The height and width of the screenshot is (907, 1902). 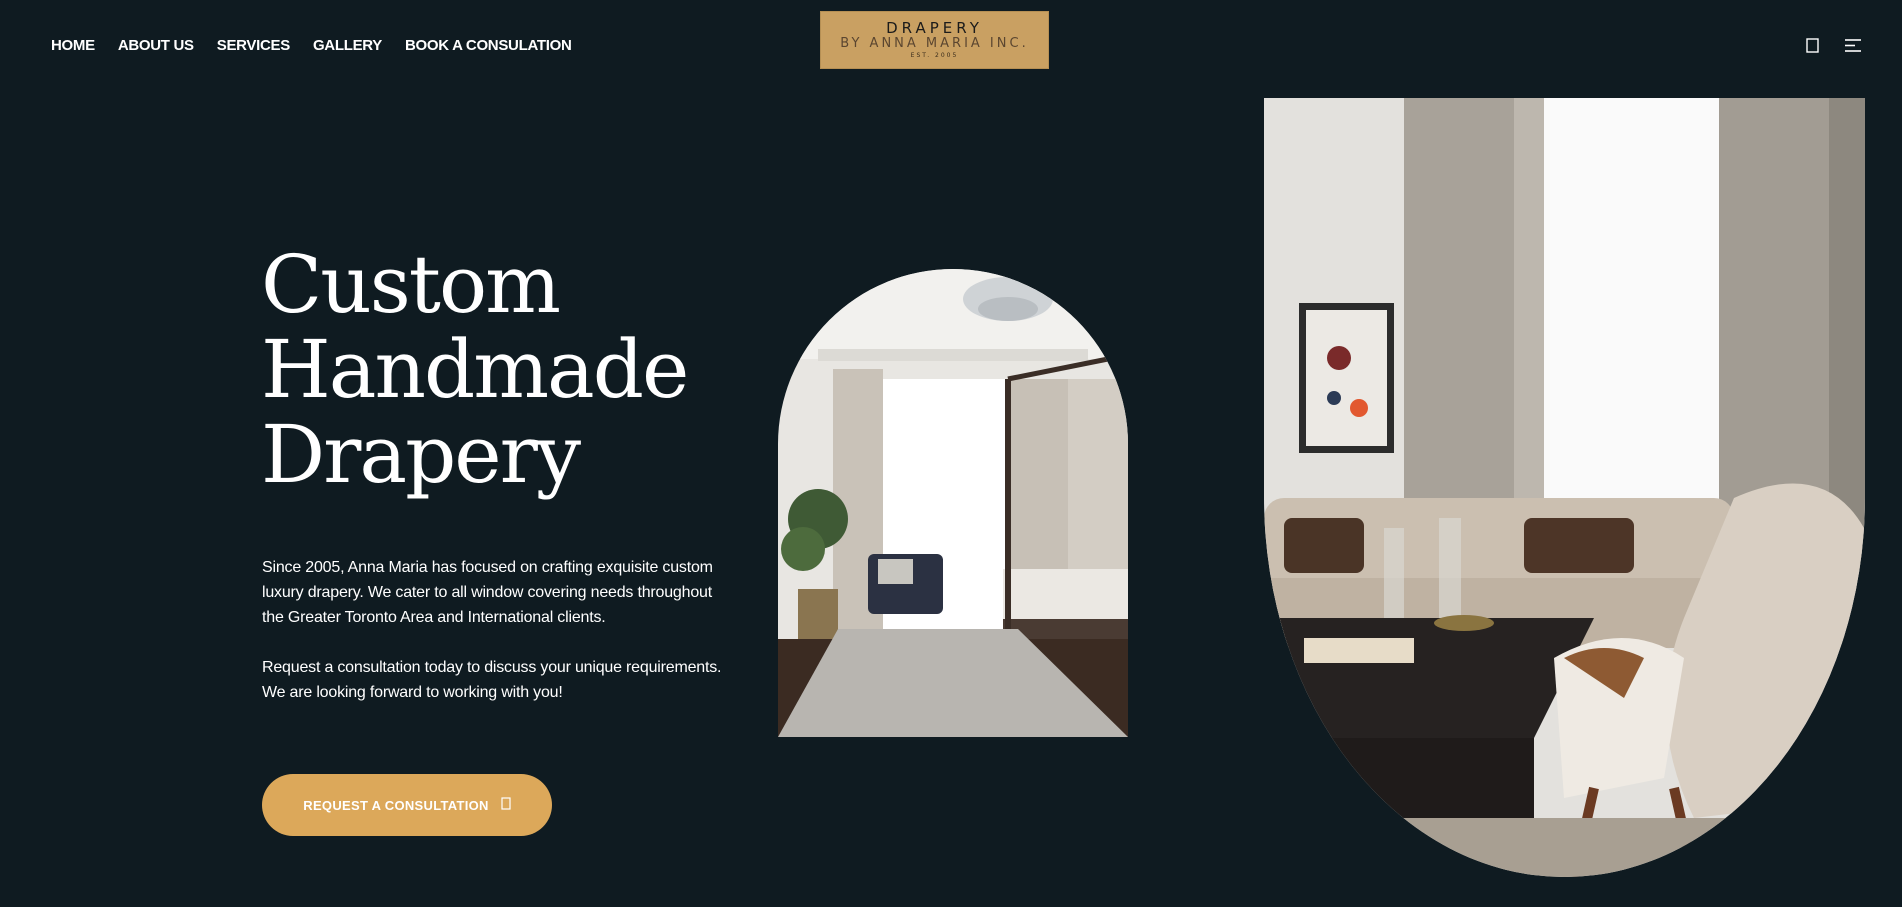 What do you see at coordinates (347, 45) in the screenshot?
I see `nav-gallery: GALLERY` at bounding box center [347, 45].